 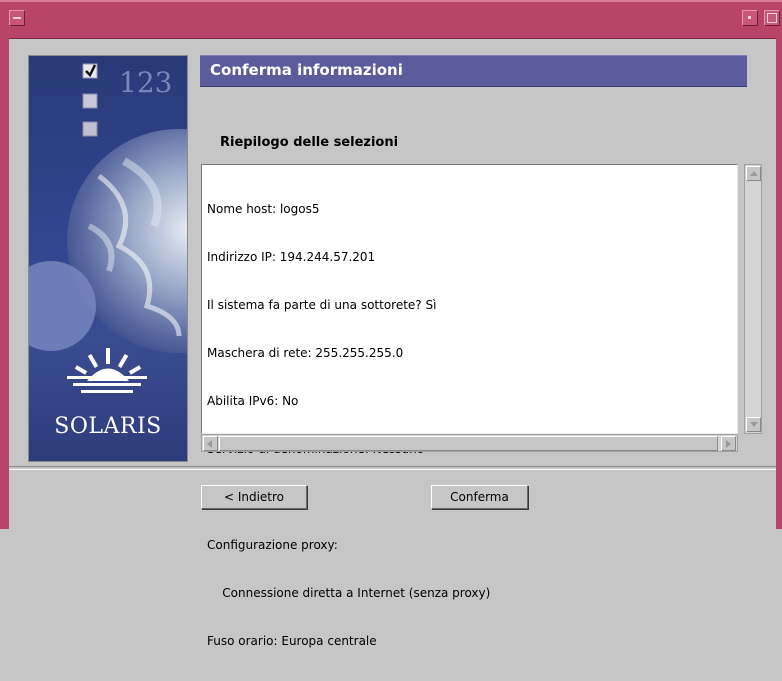 What do you see at coordinates (473, 71) in the screenshot?
I see `header-bar: Conferma informazioni` at bounding box center [473, 71].